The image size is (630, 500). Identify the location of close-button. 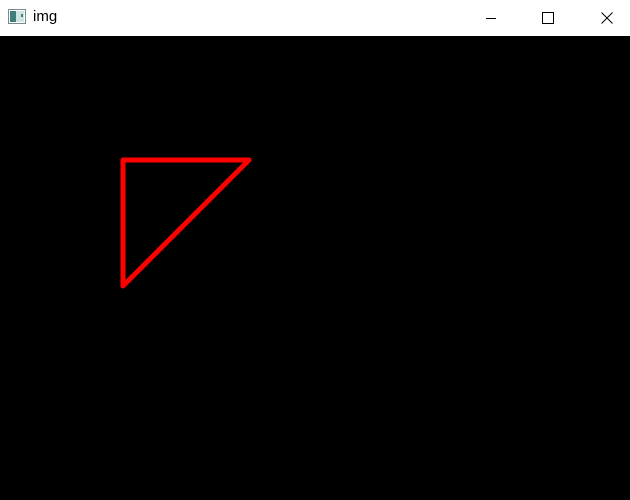
(607, 18).